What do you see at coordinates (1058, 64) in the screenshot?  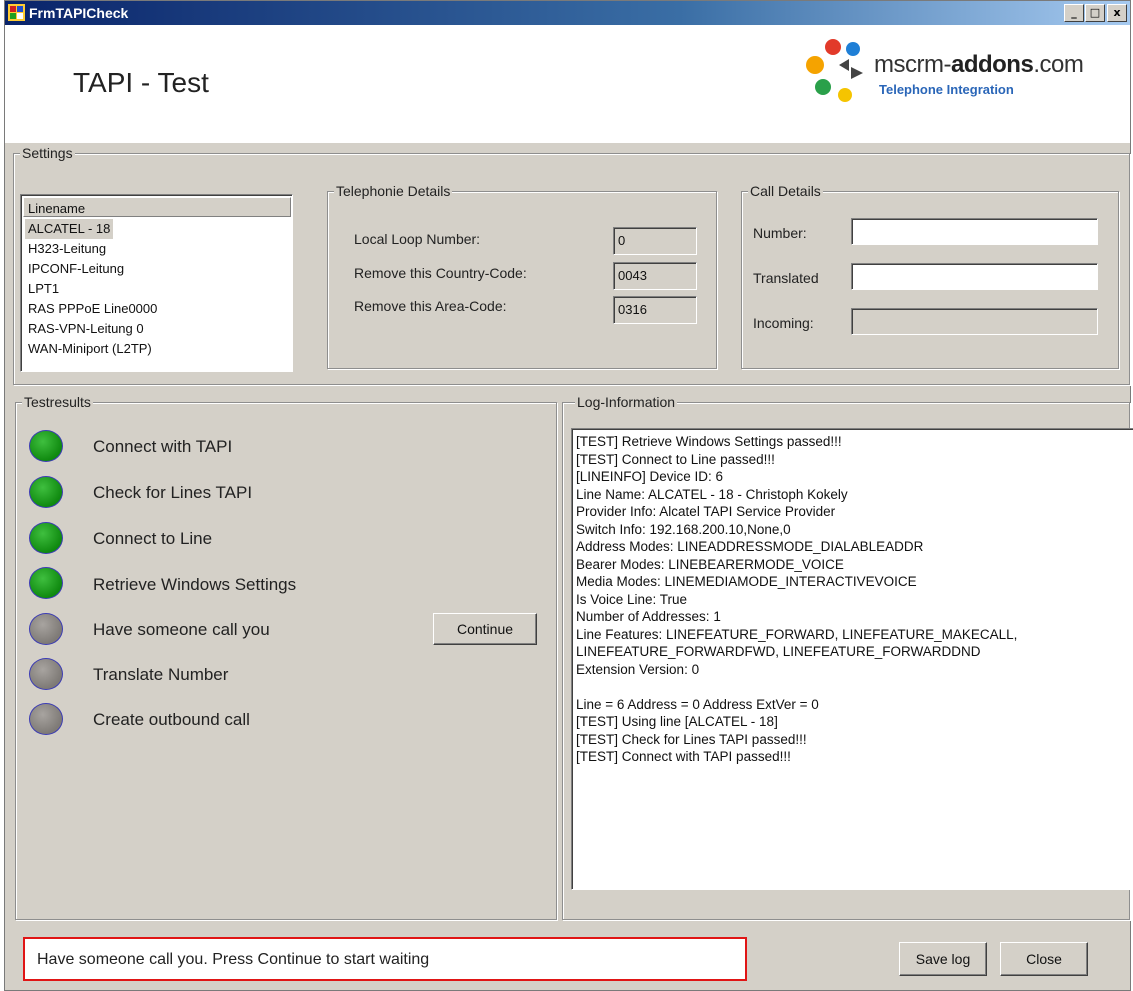 I see `brand-suffix: .com` at bounding box center [1058, 64].